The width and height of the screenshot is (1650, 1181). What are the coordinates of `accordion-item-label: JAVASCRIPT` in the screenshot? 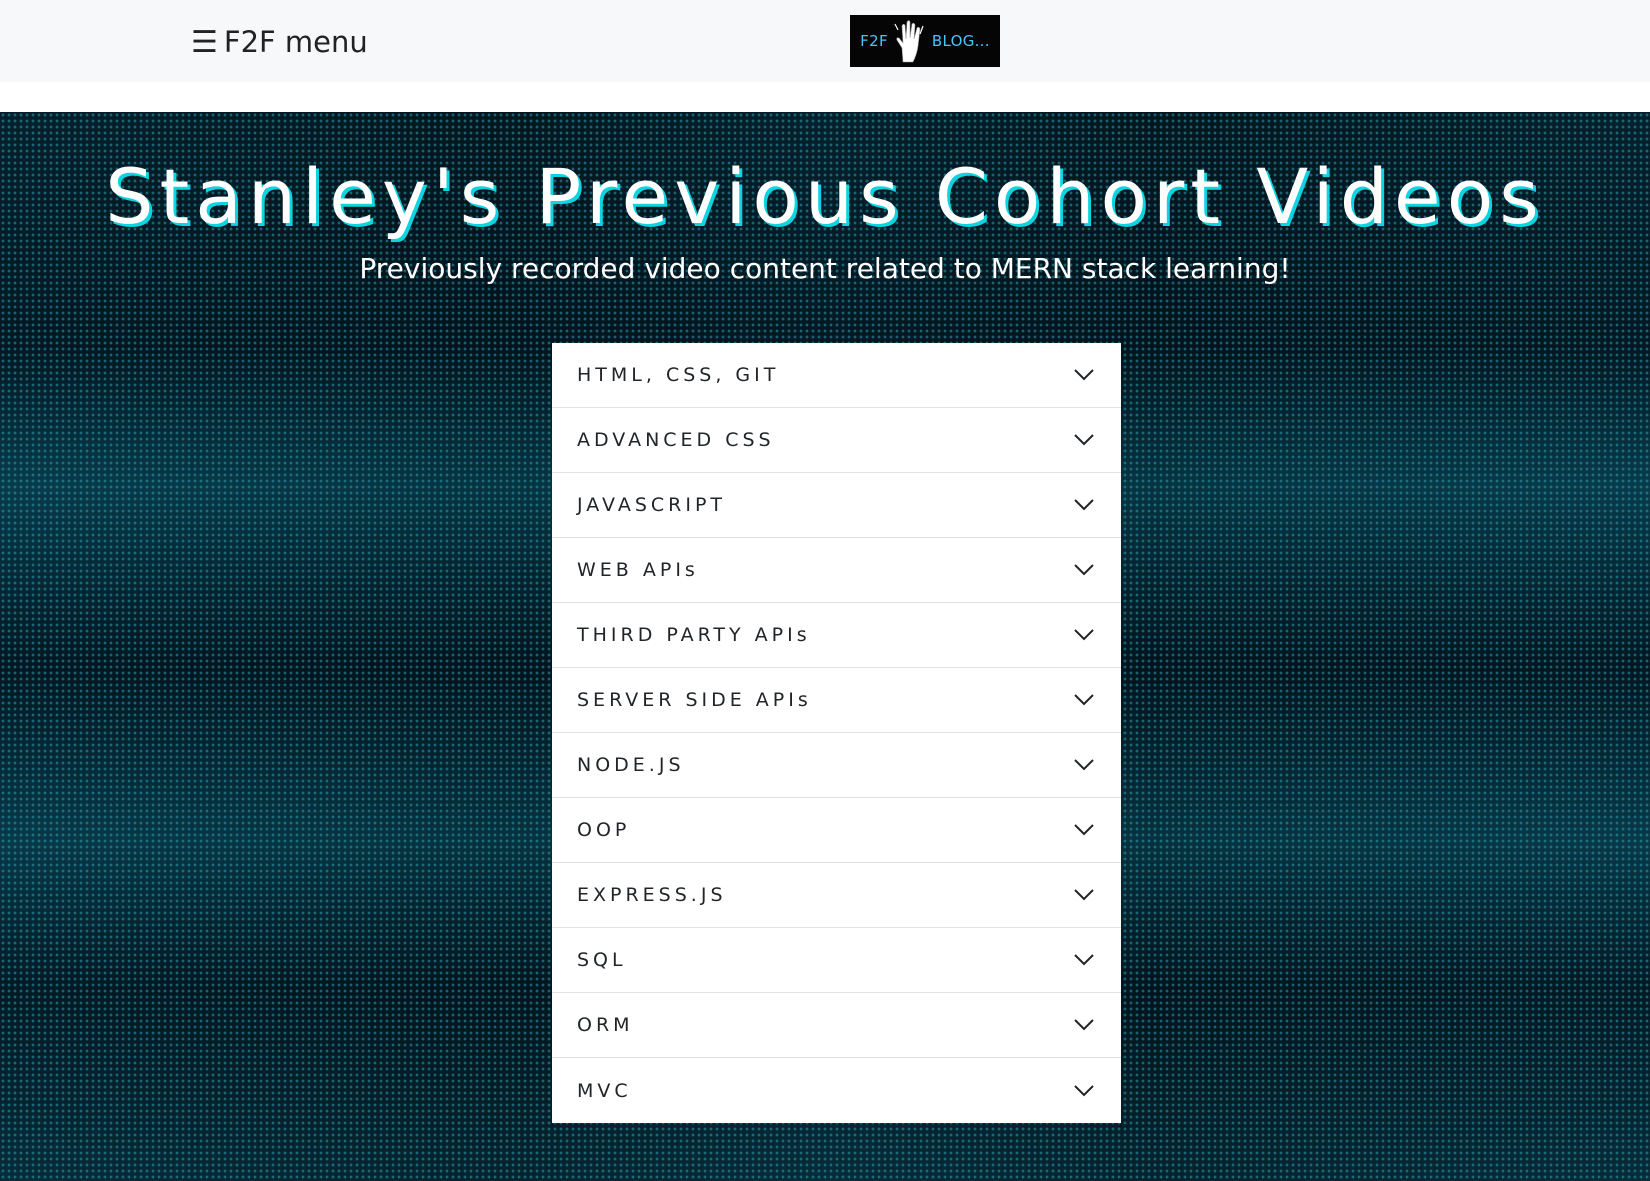 It's located at (652, 505).